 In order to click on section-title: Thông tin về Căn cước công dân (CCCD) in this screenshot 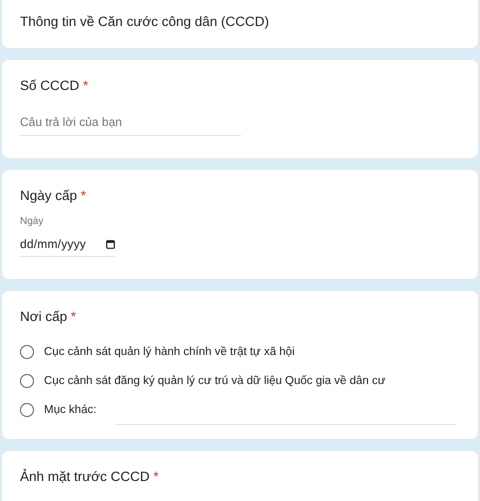, I will do `click(145, 22)`.